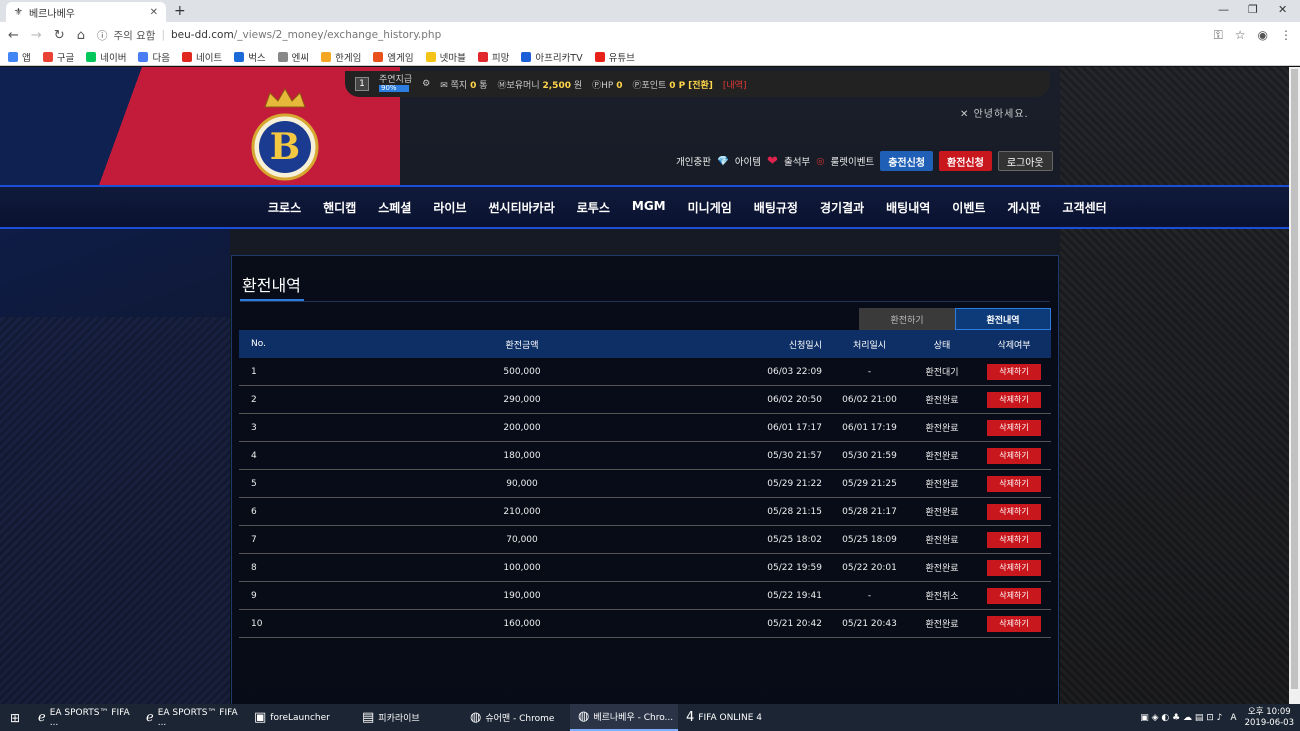 The image size is (1300, 731). I want to click on profile-icon: ◉, so click(1263, 35).